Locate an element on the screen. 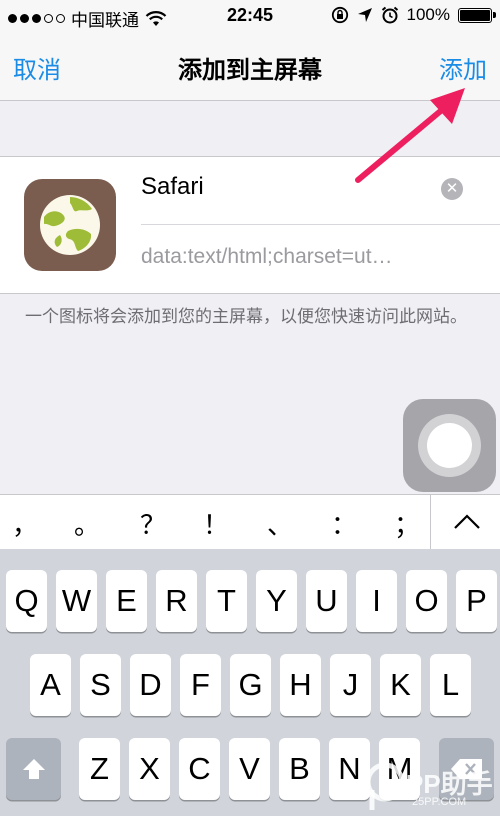  key-j: J is located at coordinates (350, 685).